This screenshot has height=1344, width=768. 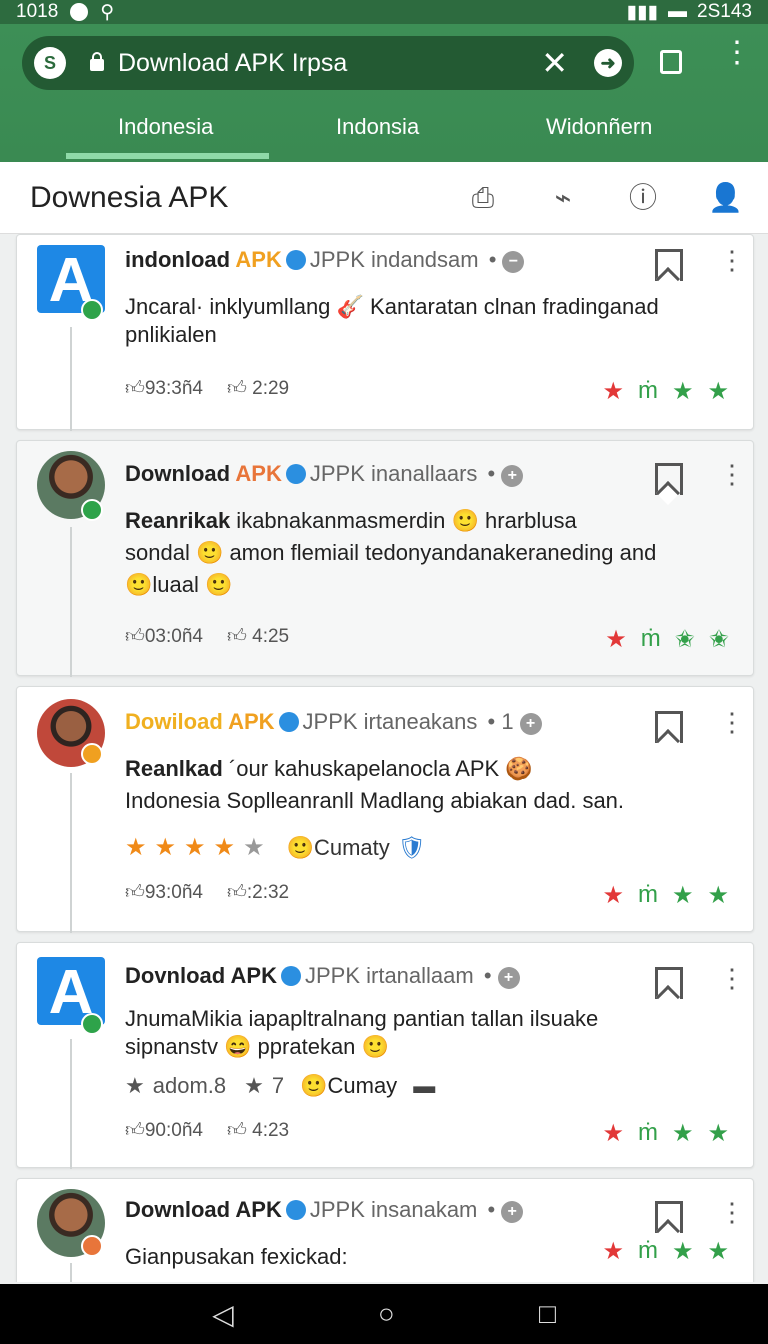 I want to click on recents-icon: □, so click(x=547, y=1314).